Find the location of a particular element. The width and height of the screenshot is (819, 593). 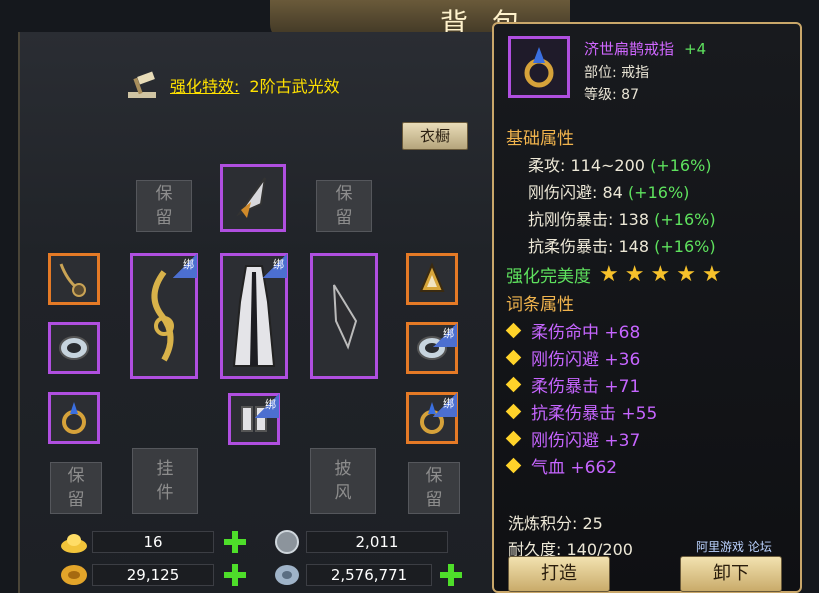

enhance-perfection-row: 强化完美度 ★ ★ ★ ★ ★ is located at coordinates (614, 274).